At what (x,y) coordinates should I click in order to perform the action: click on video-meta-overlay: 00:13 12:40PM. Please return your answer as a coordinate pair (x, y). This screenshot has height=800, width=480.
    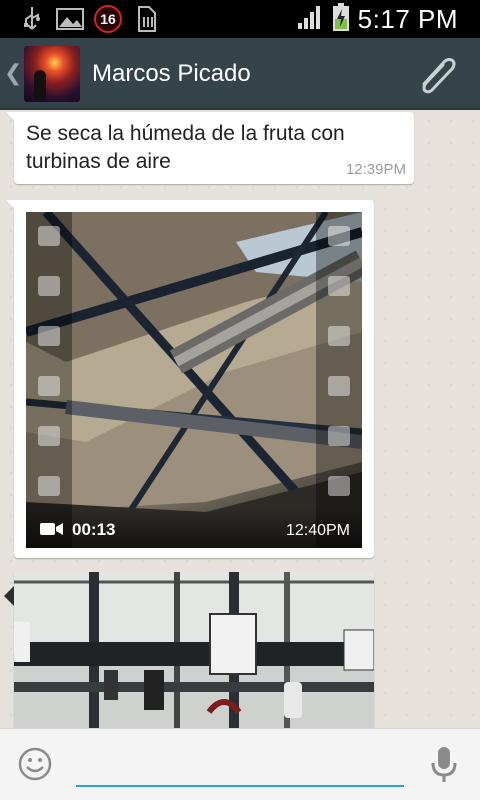
    Looking at the image, I should click on (194, 528).